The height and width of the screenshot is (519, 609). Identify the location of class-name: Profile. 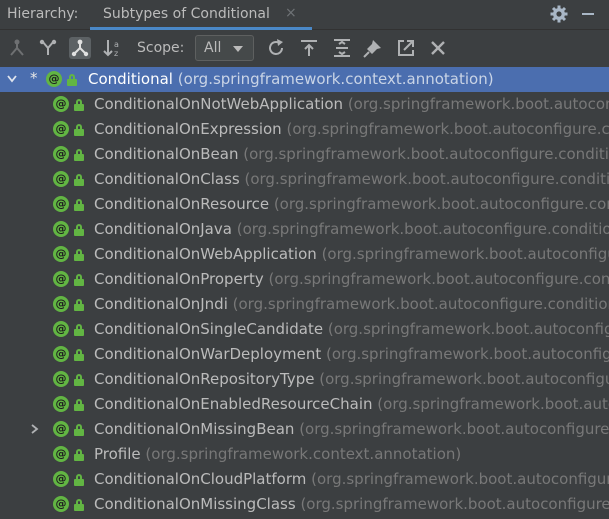
(117, 454).